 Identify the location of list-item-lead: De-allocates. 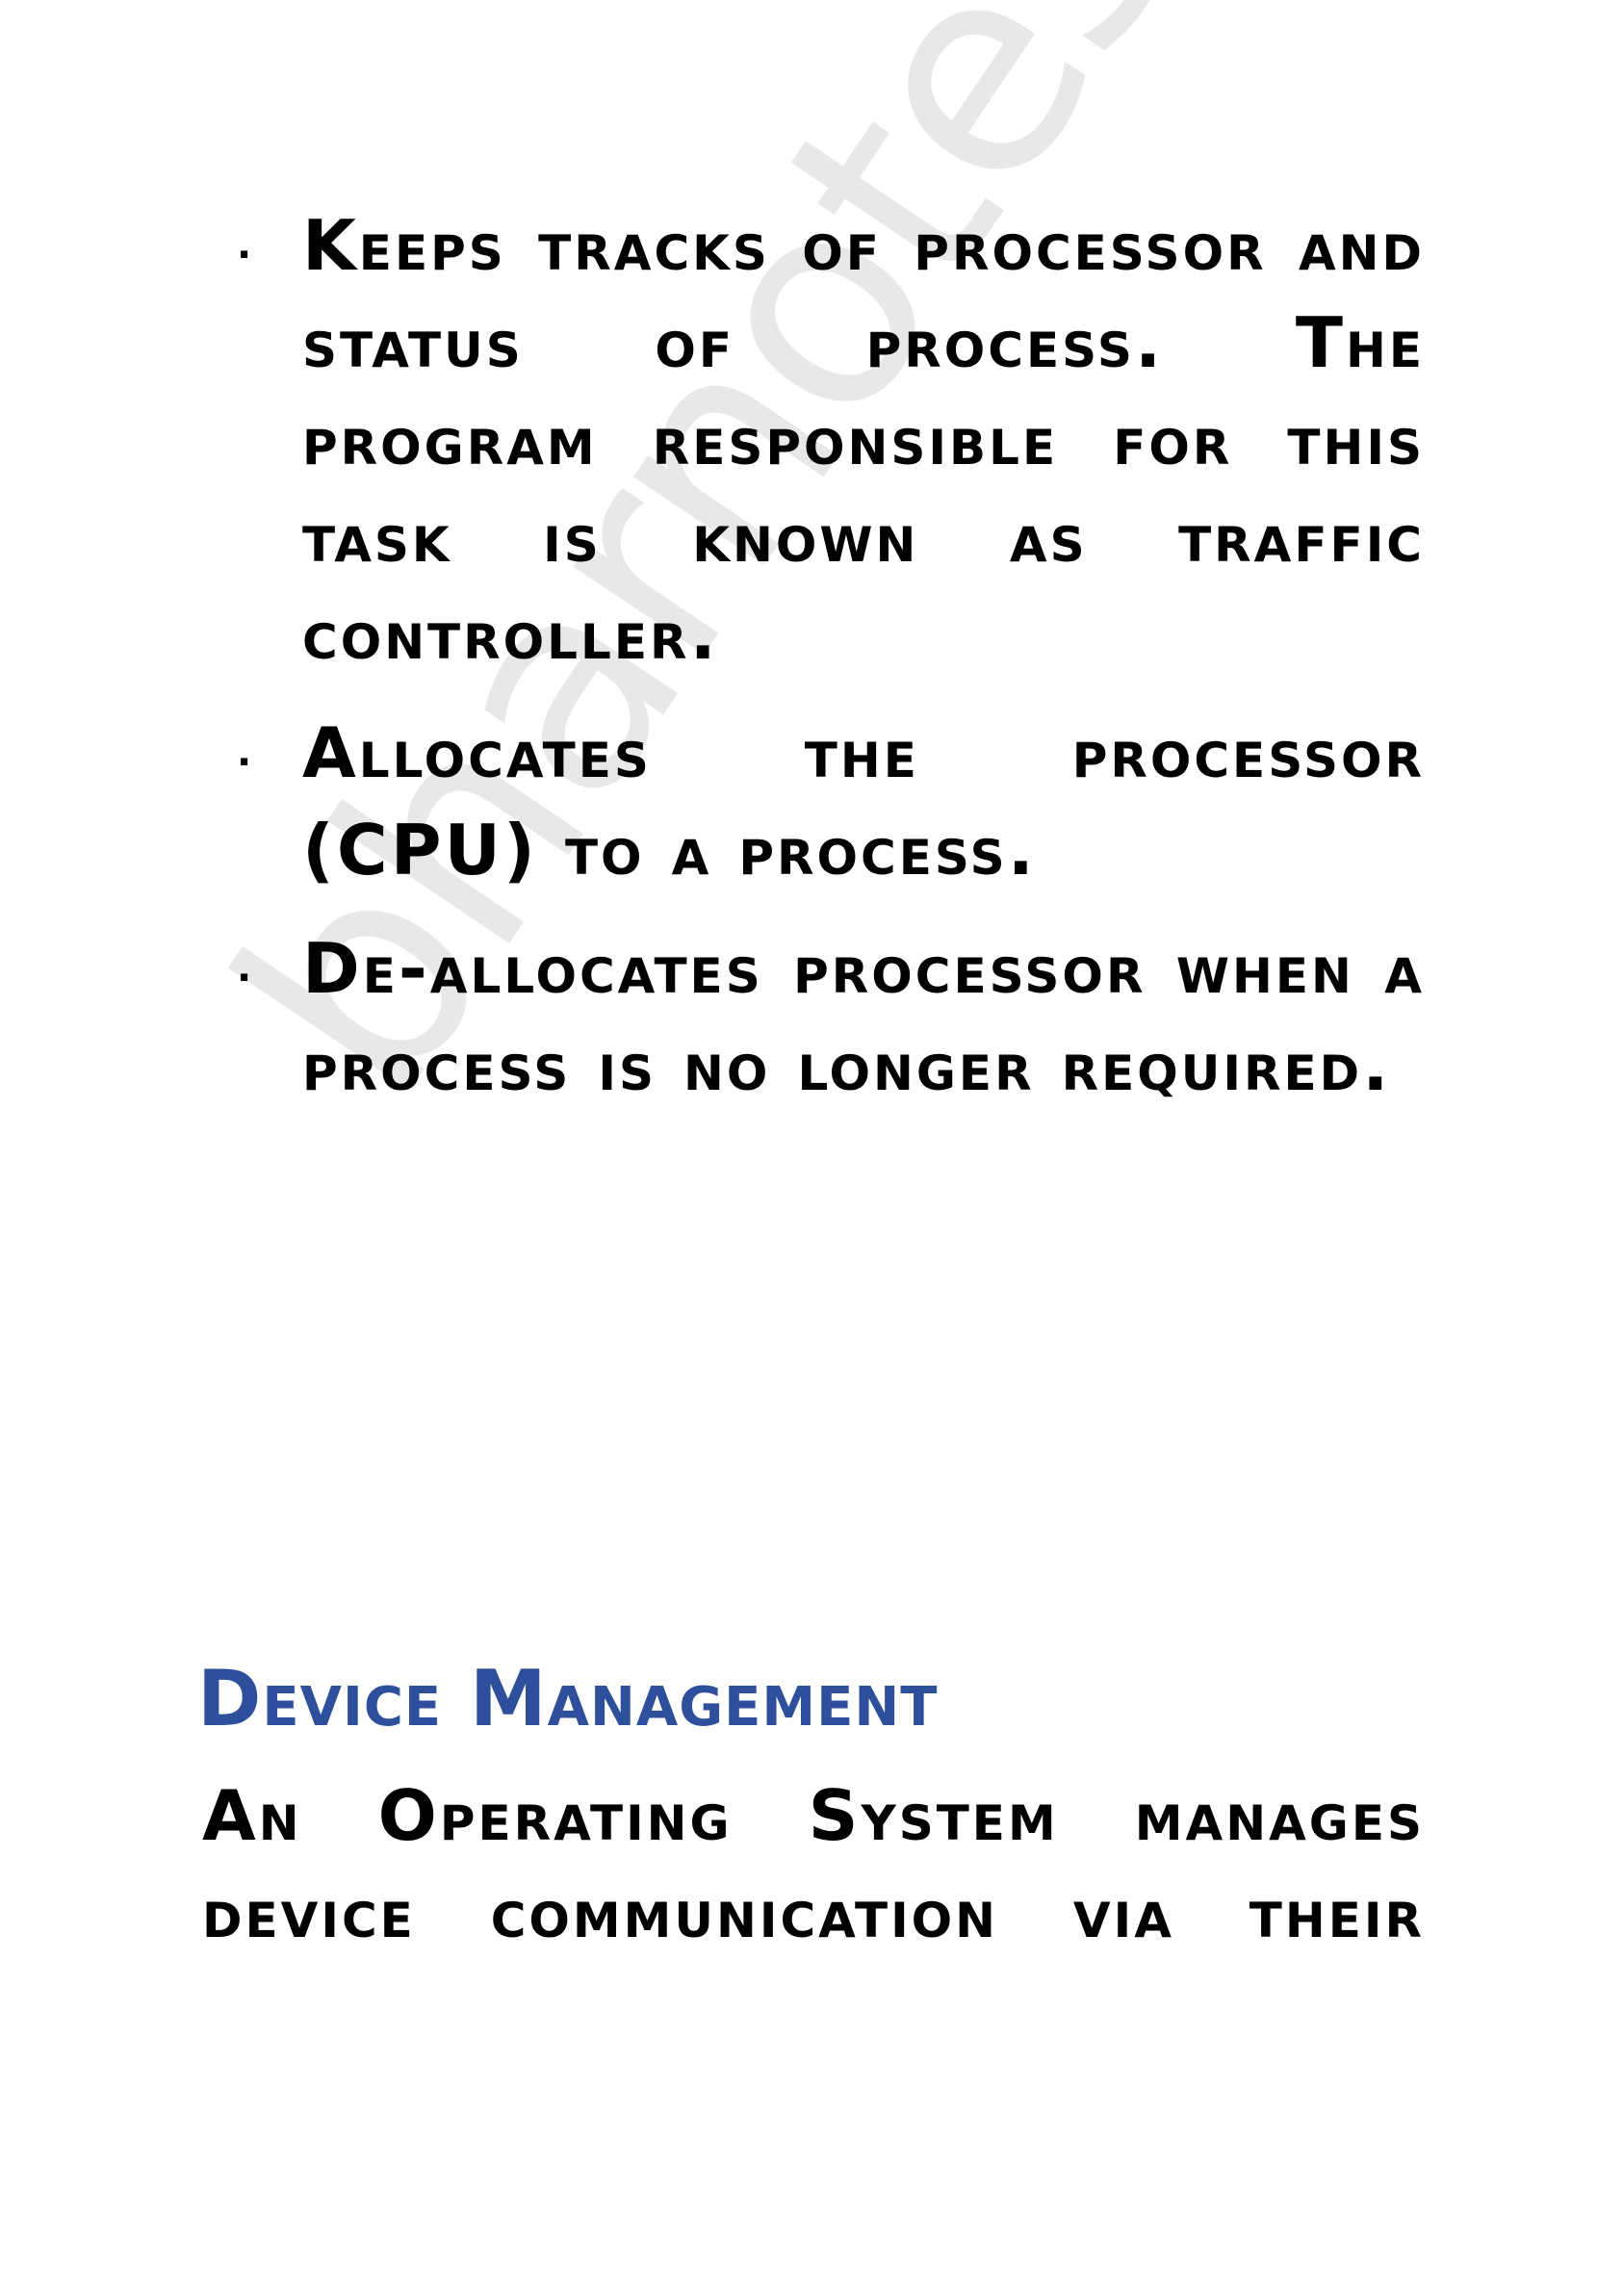
(532, 968).